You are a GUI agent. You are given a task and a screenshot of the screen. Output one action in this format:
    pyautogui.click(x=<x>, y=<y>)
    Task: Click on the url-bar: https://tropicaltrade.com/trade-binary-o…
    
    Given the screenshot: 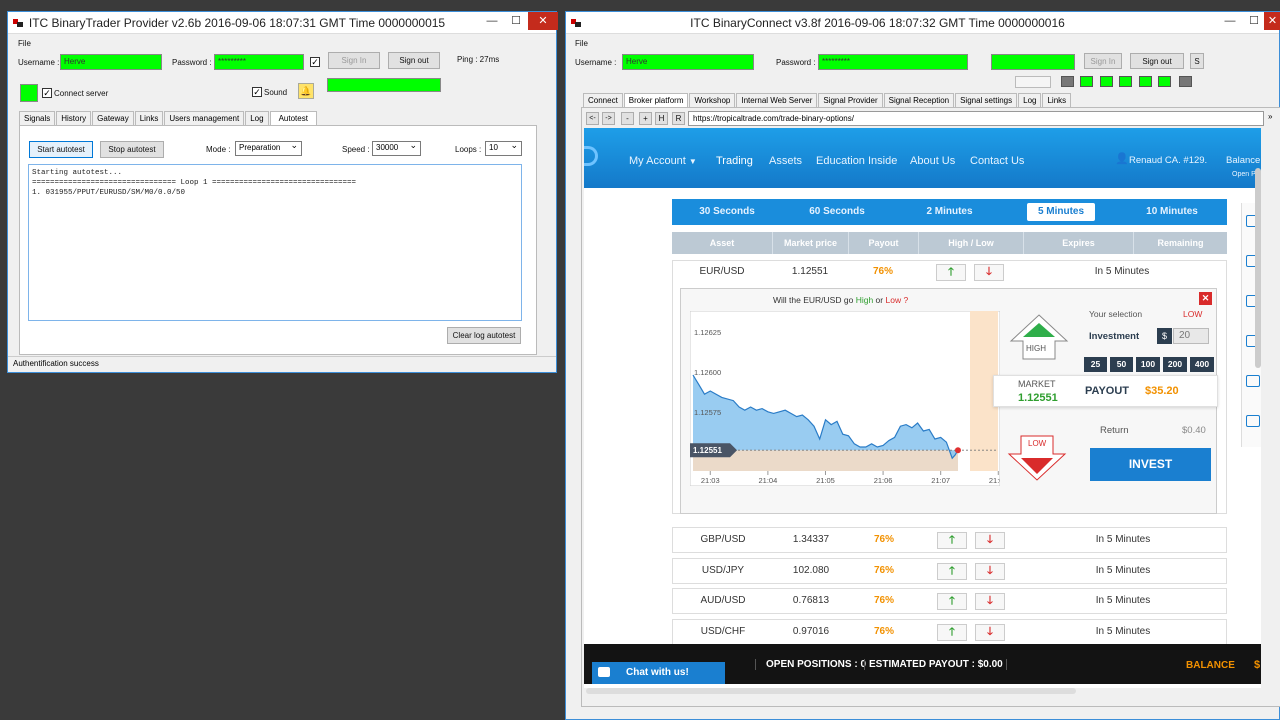 What is the action you would take?
    pyautogui.click(x=976, y=118)
    